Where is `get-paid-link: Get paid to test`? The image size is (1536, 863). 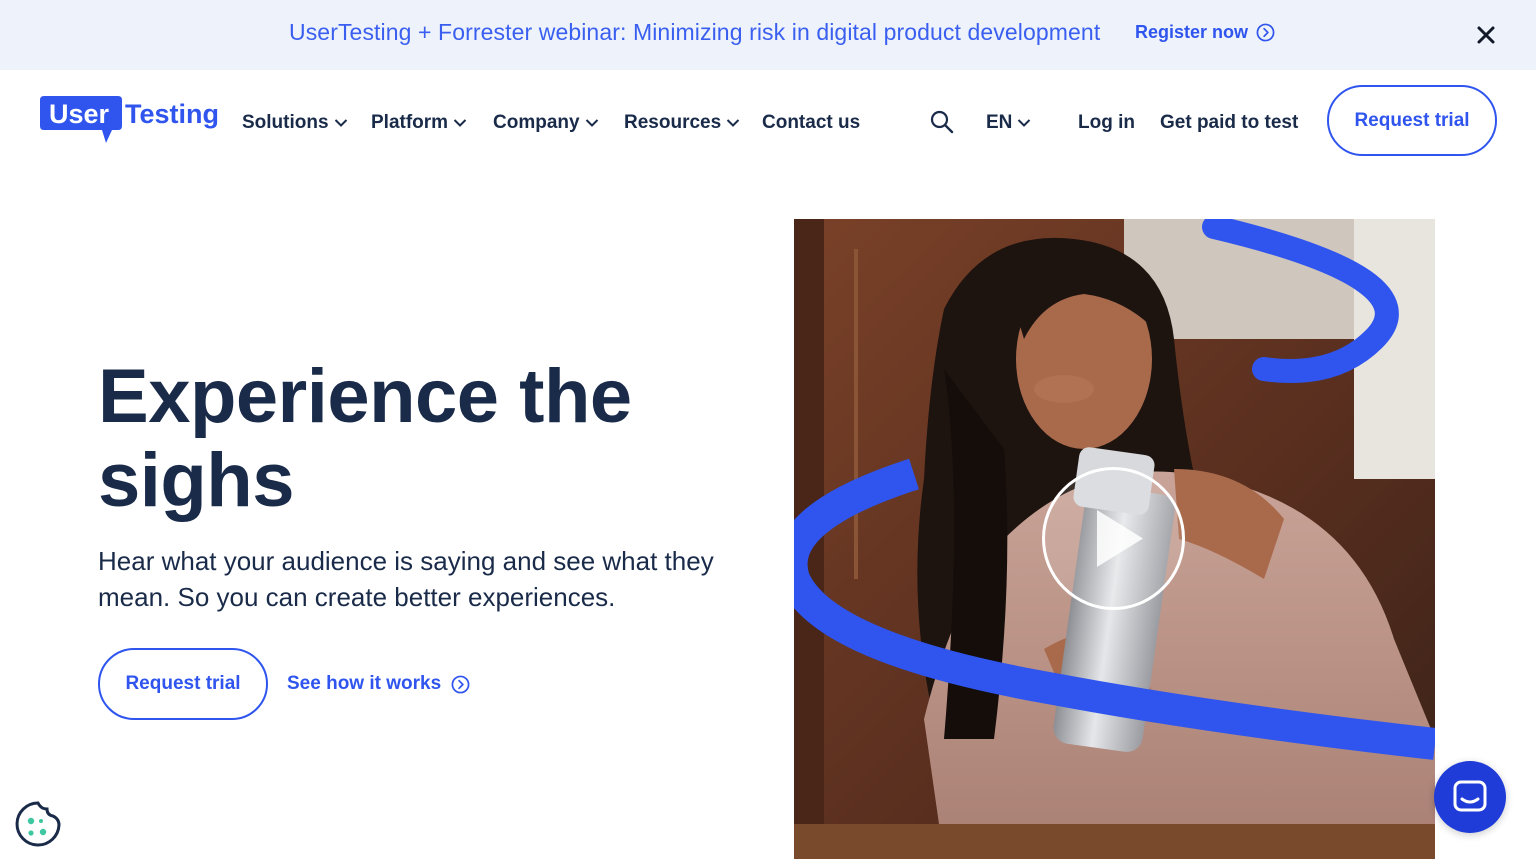 get-paid-link: Get paid to test is located at coordinates (1229, 123).